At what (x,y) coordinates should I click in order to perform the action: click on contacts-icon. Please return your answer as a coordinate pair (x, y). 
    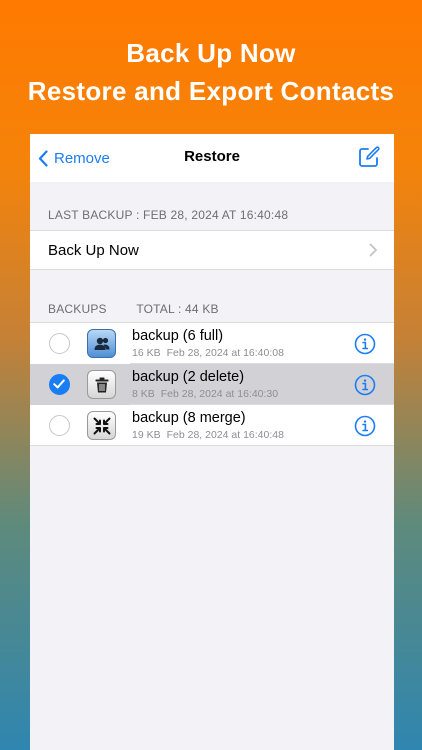
    Looking at the image, I should click on (101, 343).